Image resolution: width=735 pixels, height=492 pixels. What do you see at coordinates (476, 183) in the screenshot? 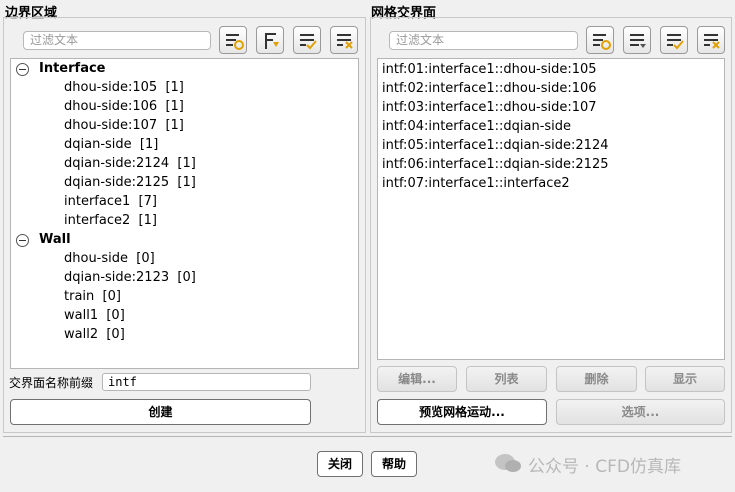
I see `list-item: intf:07:interface1::interface2` at bounding box center [476, 183].